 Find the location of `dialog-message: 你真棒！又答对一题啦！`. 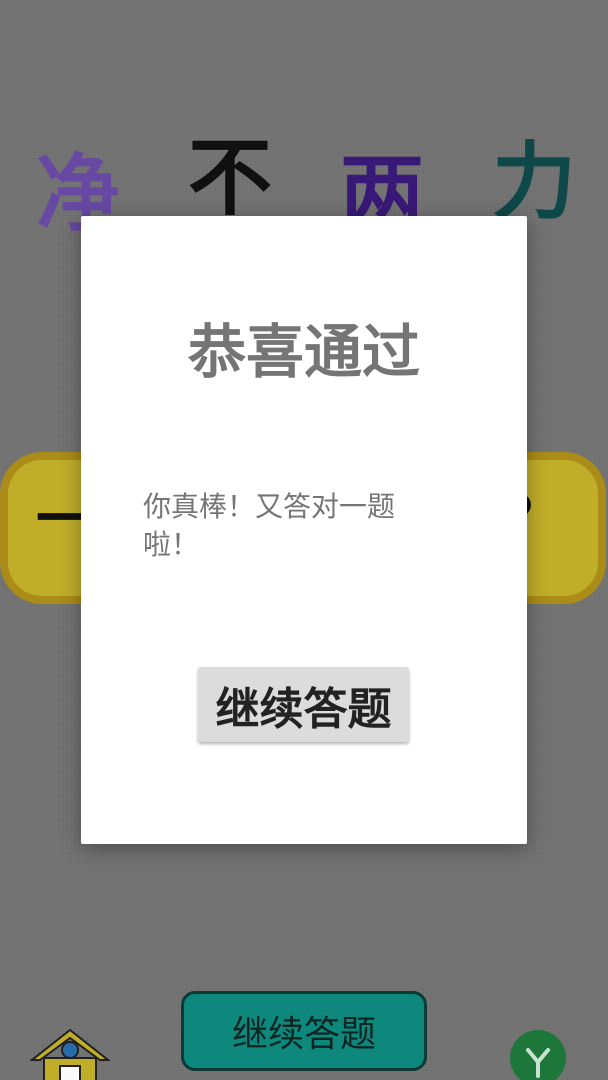

dialog-message: 你真棒！又答对一题啦！ is located at coordinates (269, 525).